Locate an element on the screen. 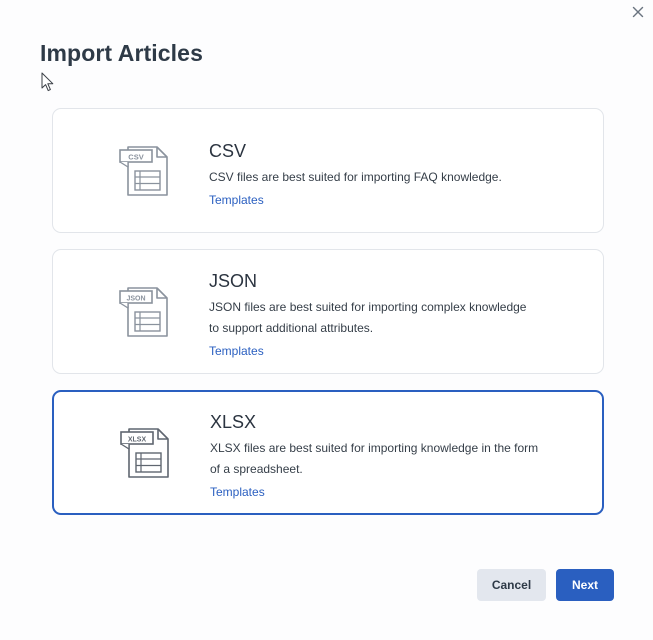  file-icon-badge: CSV is located at coordinates (135, 157).